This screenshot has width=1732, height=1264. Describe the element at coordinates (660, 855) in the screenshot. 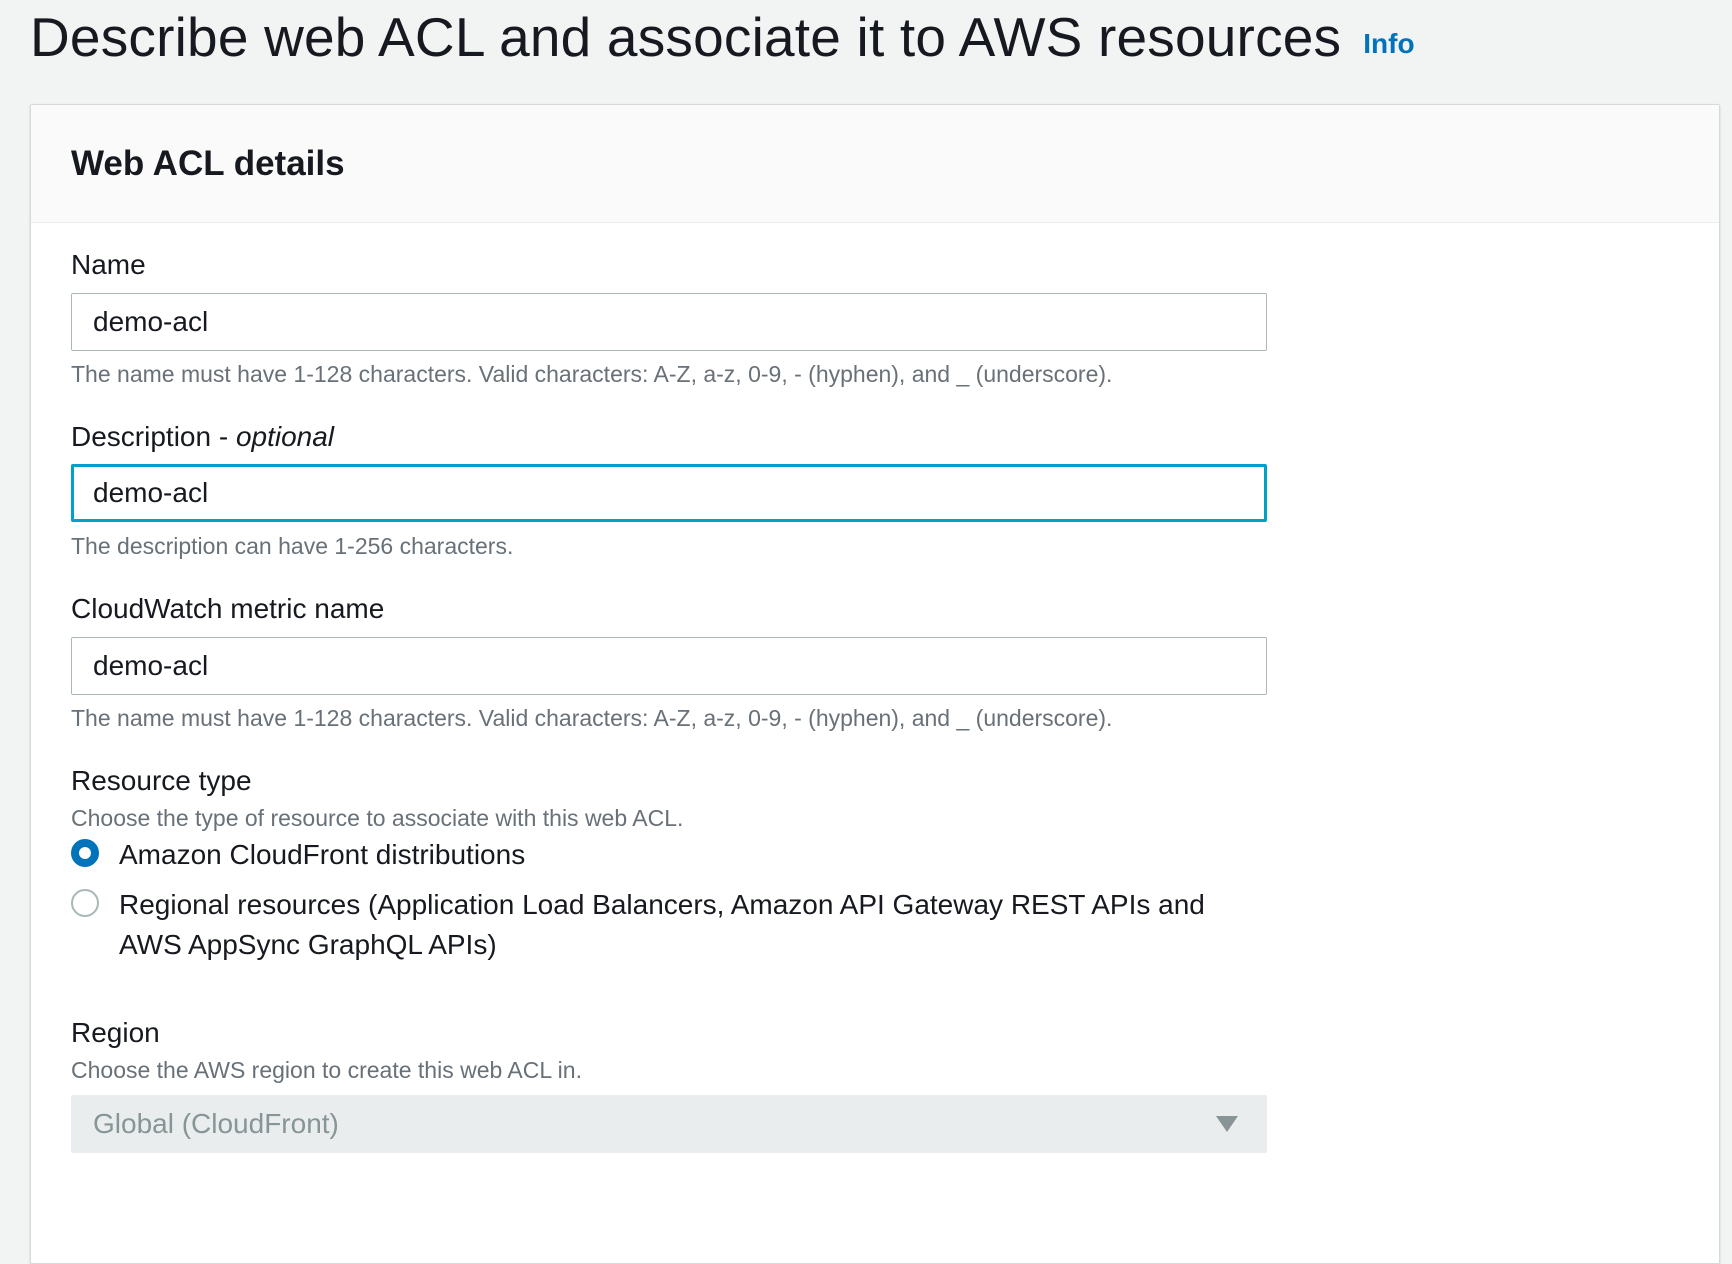

I see `radio-cloudfront: Amazon CloudFront distributions` at that location.